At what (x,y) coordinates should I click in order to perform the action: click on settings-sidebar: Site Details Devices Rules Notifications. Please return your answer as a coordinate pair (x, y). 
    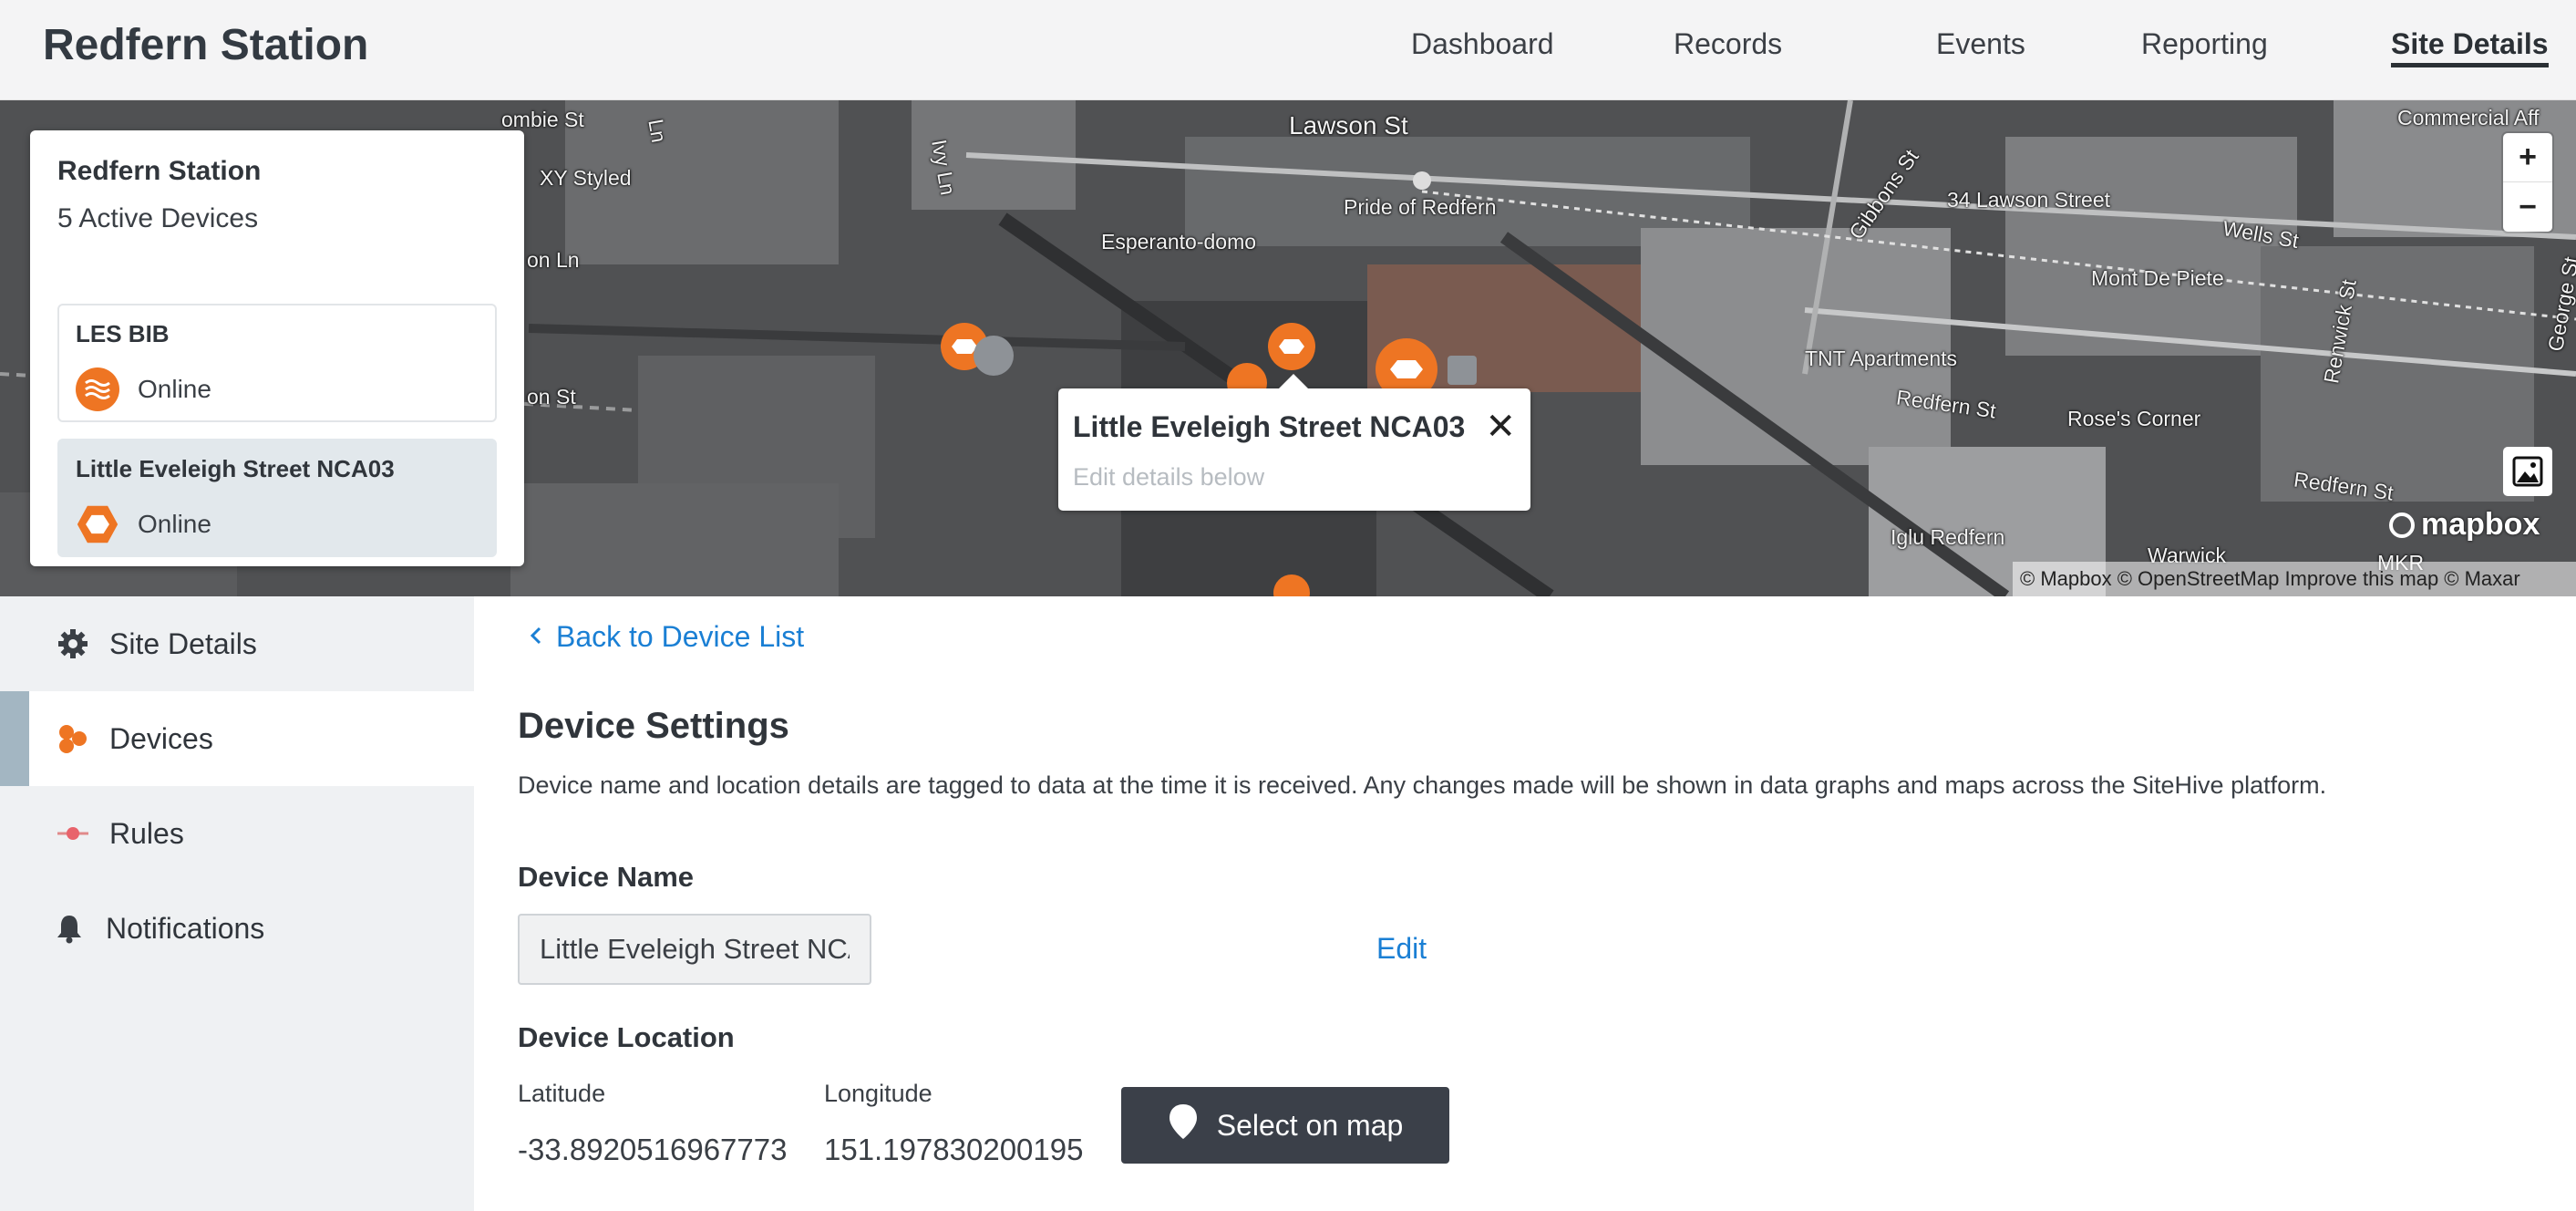
    Looking at the image, I should click on (237, 903).